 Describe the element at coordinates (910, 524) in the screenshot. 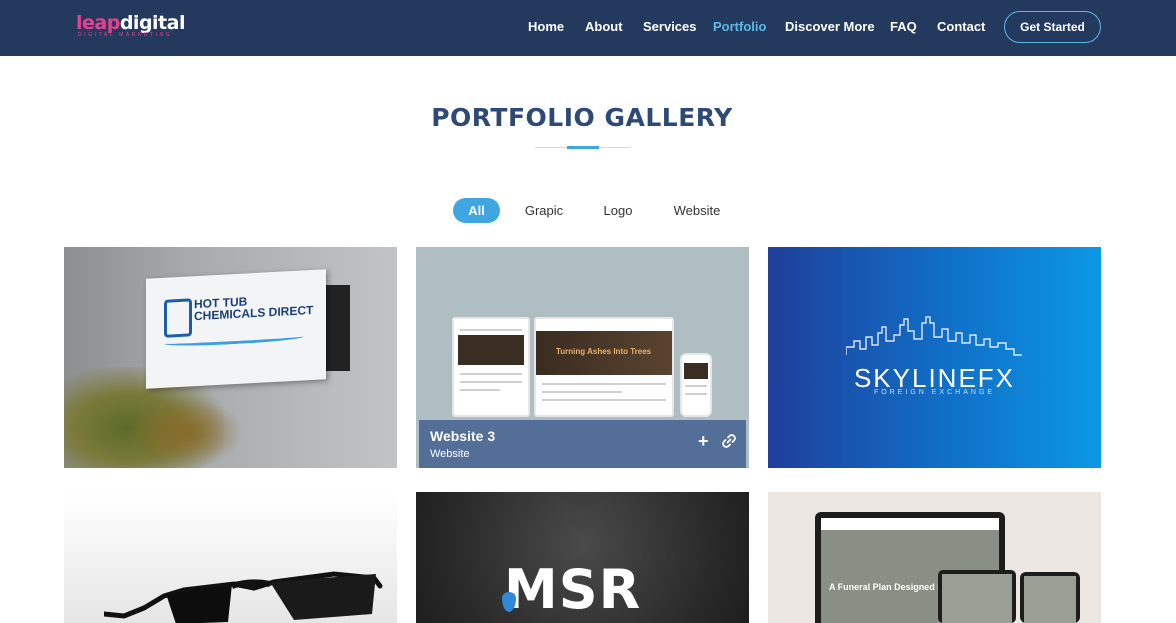

I see `mock-navbar` at that location.